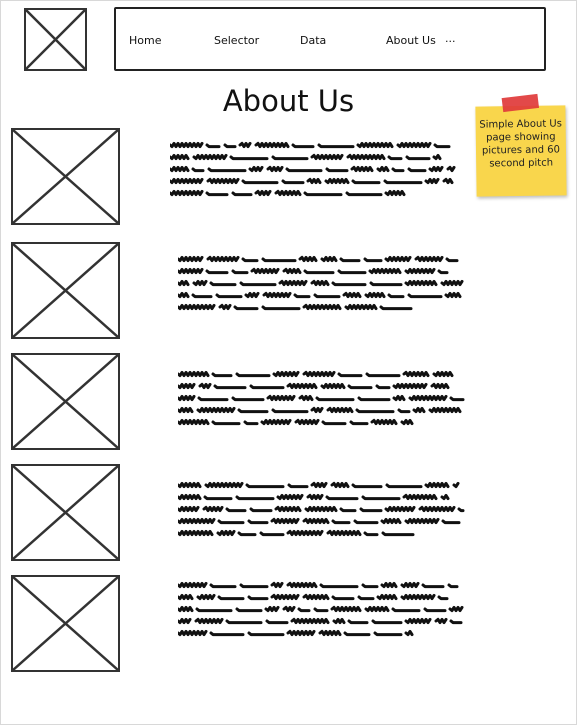  I want to click on nav-item-data: Data, so click(313, 40).